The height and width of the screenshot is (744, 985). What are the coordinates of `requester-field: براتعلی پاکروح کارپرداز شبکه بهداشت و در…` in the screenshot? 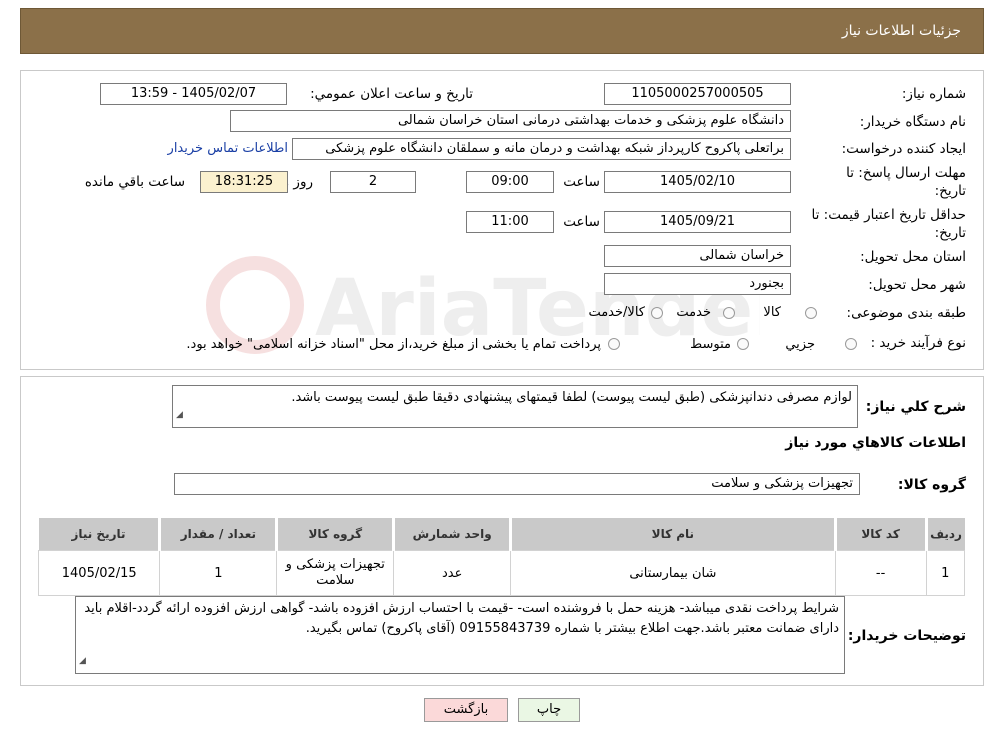 It's located at (541, 149).